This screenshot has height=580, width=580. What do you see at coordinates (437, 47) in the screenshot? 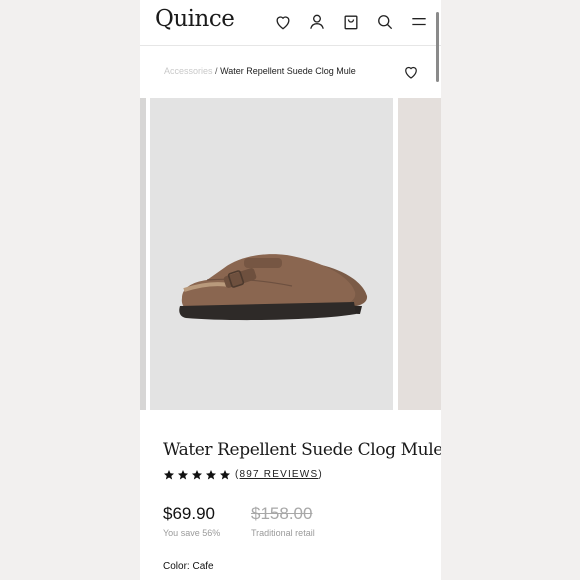
I see `scrollbar` at bounding box center [437, 47].